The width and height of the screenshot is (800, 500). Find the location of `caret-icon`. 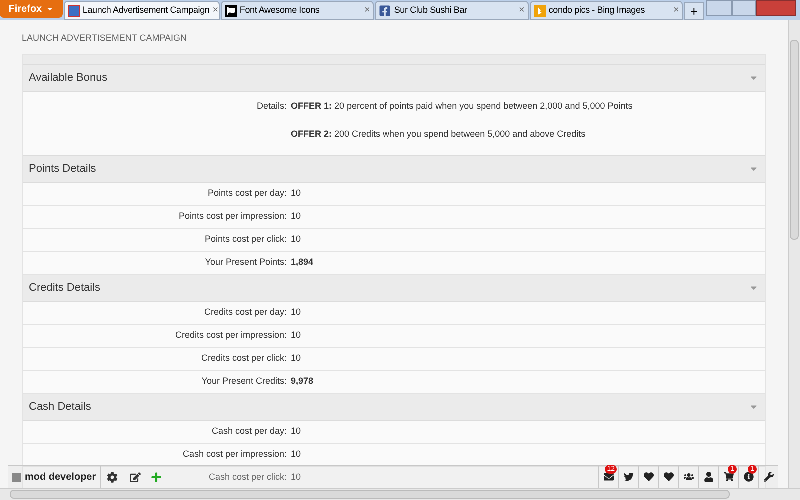

caret-icon is located at coordinates (50, 9).